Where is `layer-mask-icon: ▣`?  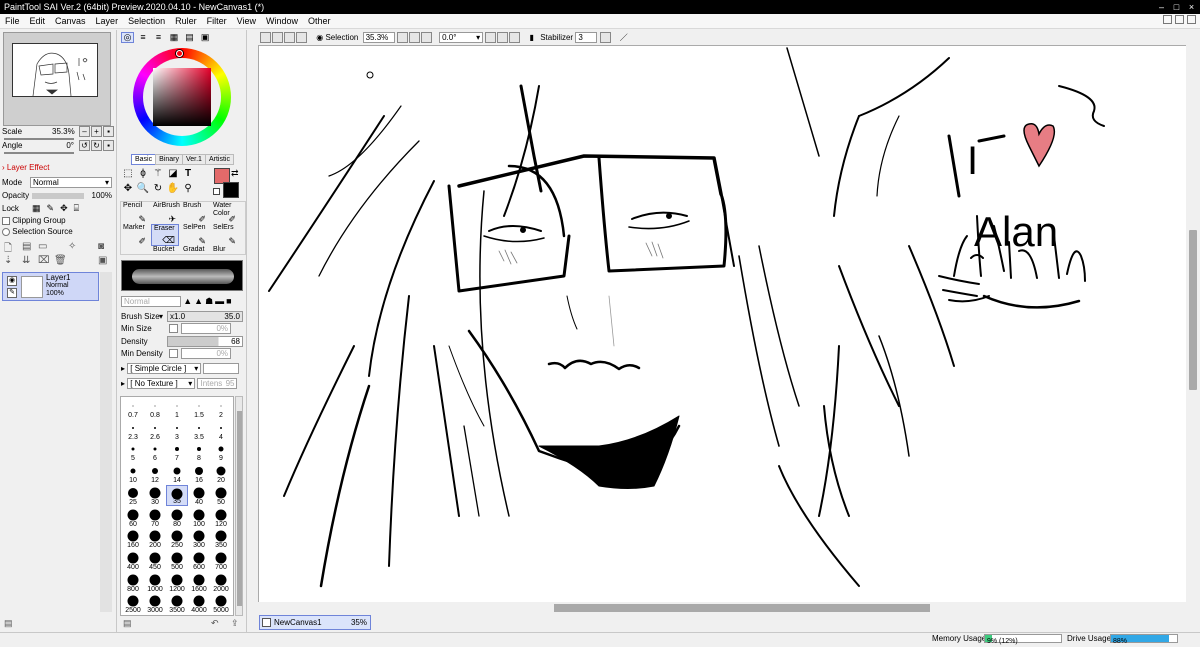 layer-mask-icon: ▣ is located at coordinates (102, 260).